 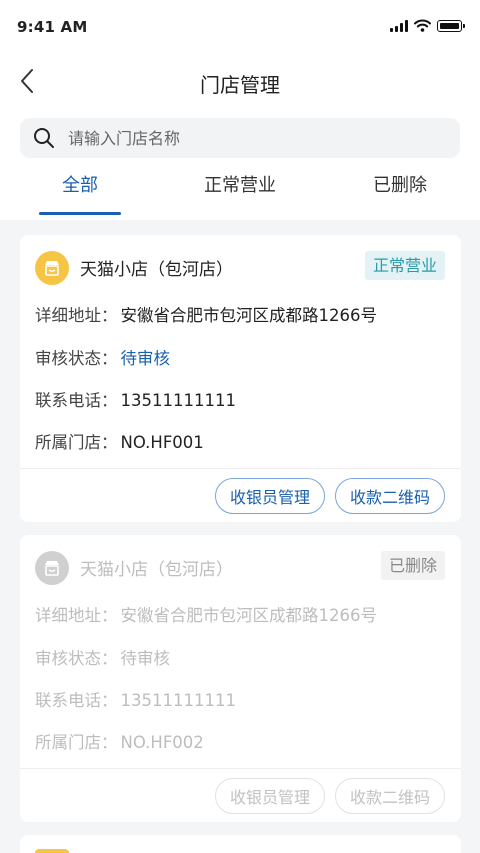 I want to click on page-title: 门店管理, so click(x=240, y=85).